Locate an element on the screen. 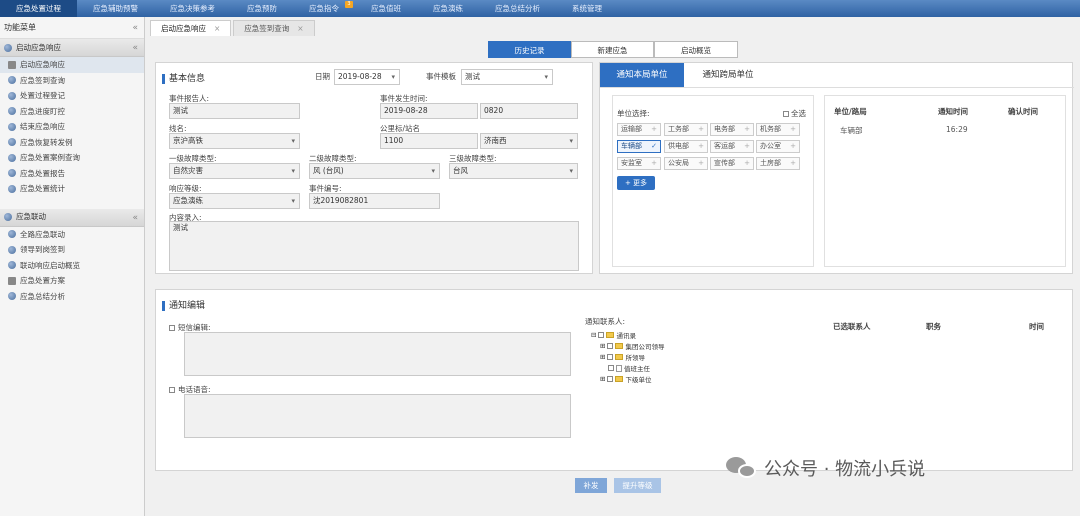 The image size is (1080, 516). unit-label: 电务部 is located at coordinates (724, 129).